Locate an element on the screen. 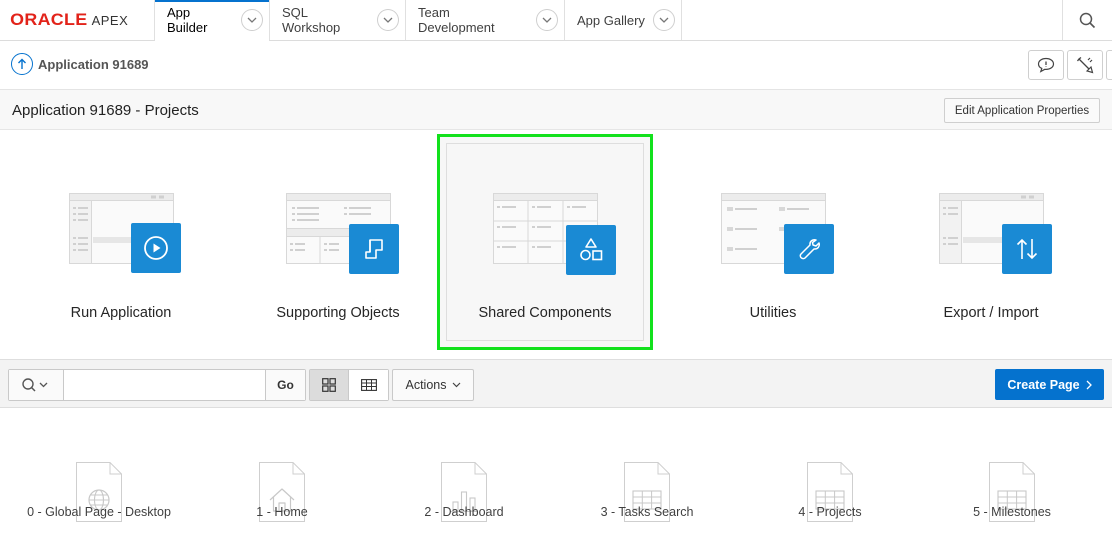 The height and width of the screenshot is (538, 1112). search-group: Go is located at coordinates (157, 385).